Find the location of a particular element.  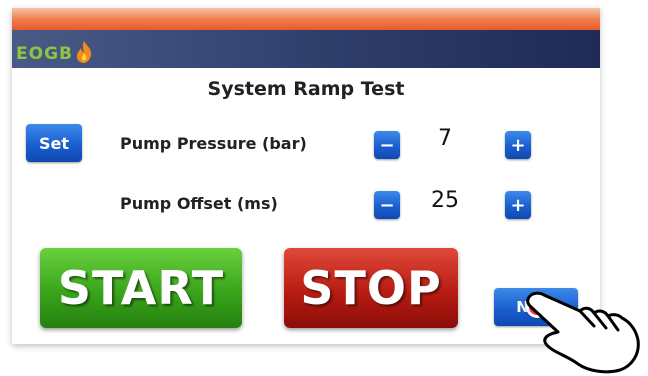

pump-offset-decrease-button: − is located at coordinates (387, 205).